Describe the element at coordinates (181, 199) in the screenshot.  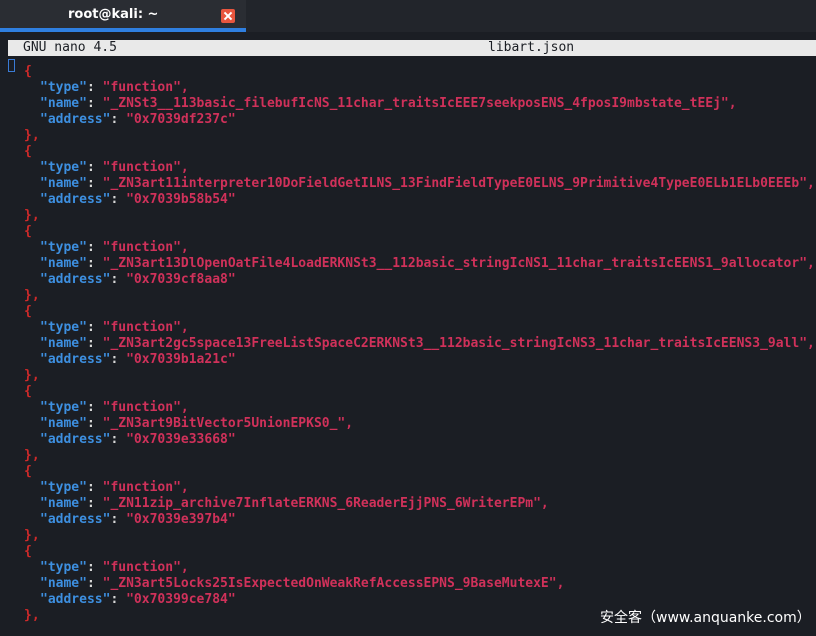
I see `json-value-address: "0x7039b58b54"` at that location.